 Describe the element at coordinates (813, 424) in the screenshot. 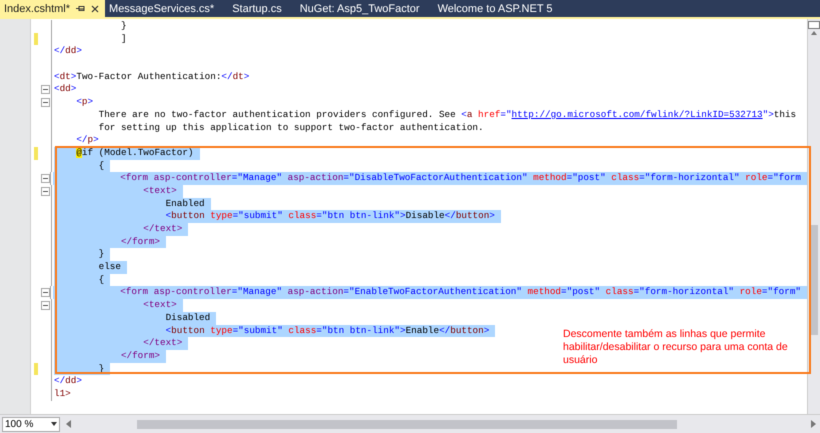

I see `scroll-right-icon` at that location.